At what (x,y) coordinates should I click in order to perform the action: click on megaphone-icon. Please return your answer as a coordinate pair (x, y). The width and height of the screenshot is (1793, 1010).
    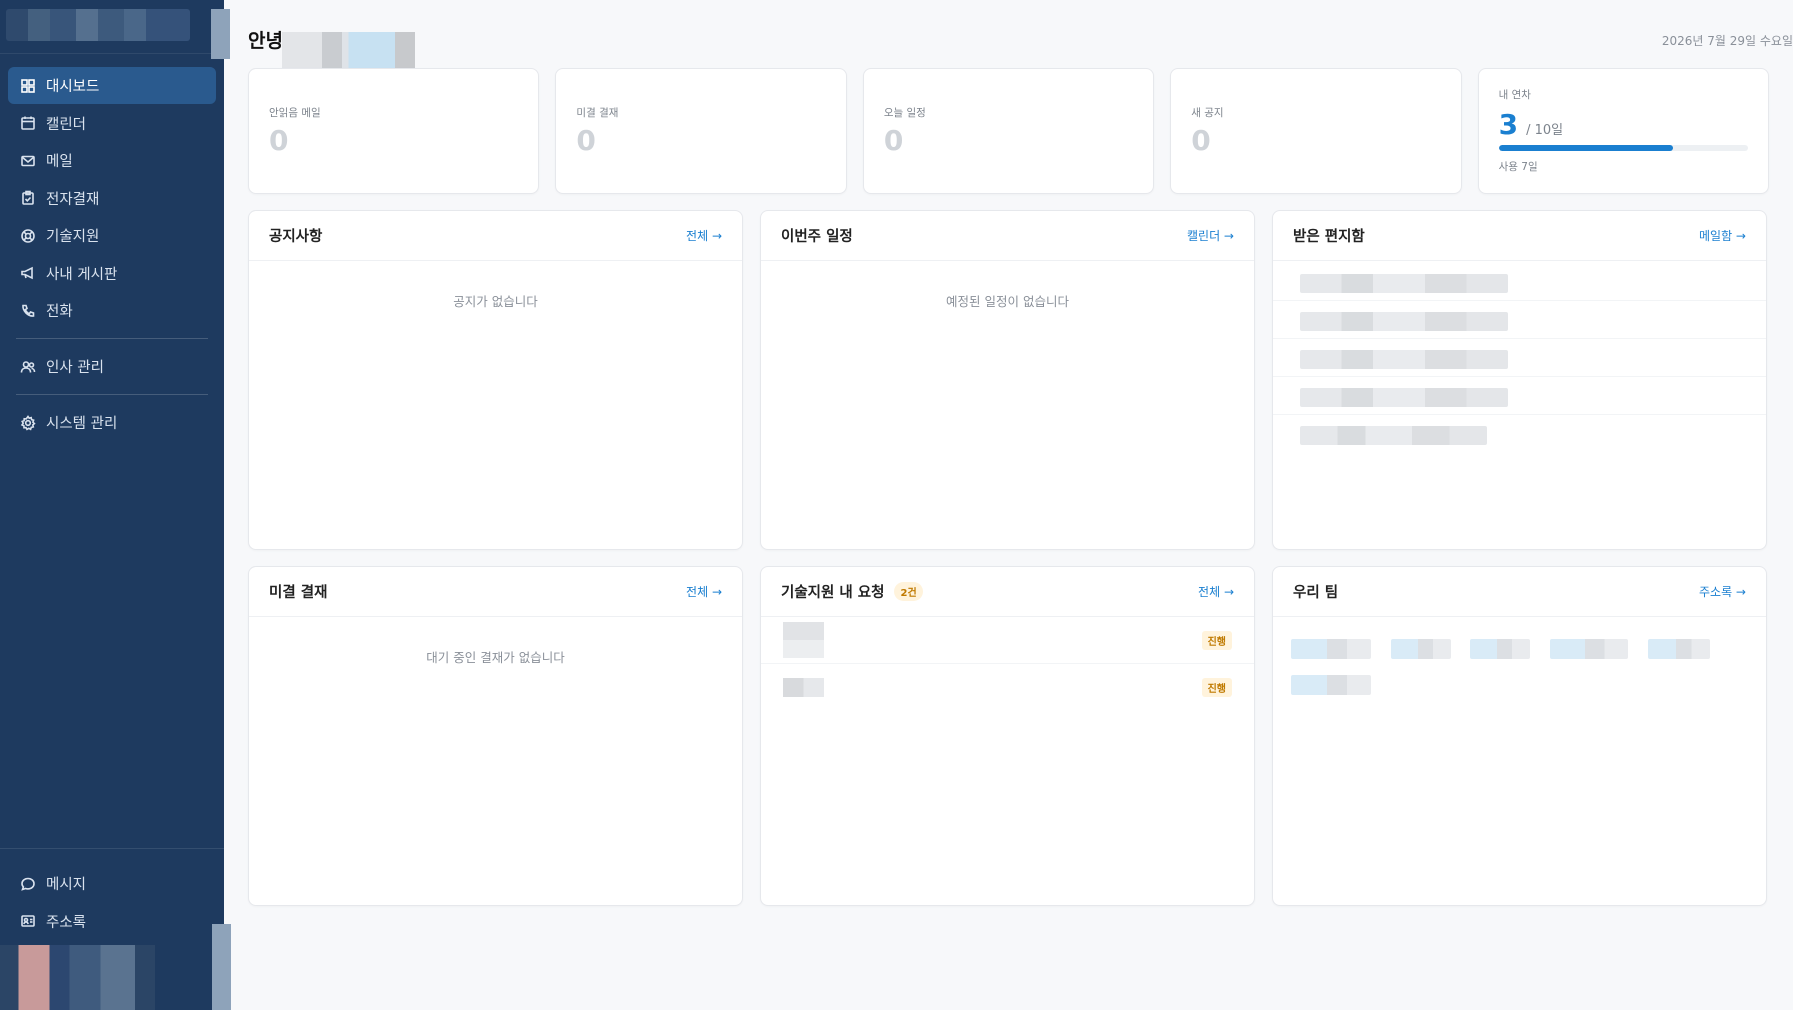
    Looking at the image, I should click on (28, 273).